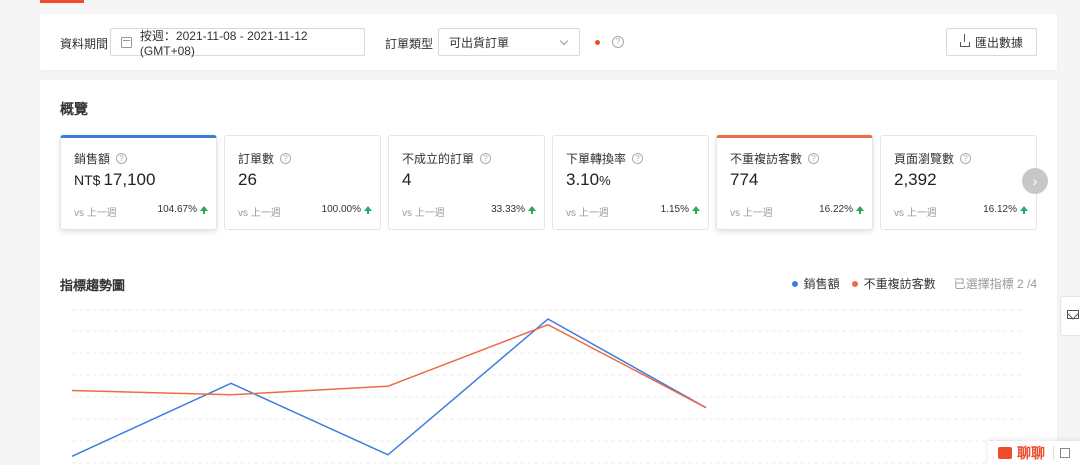  What do you see at coordinates (438, 159) in the screenshot?
I see `kpi-title-text: 不成立的訂單` at bounding box center [438, 159].